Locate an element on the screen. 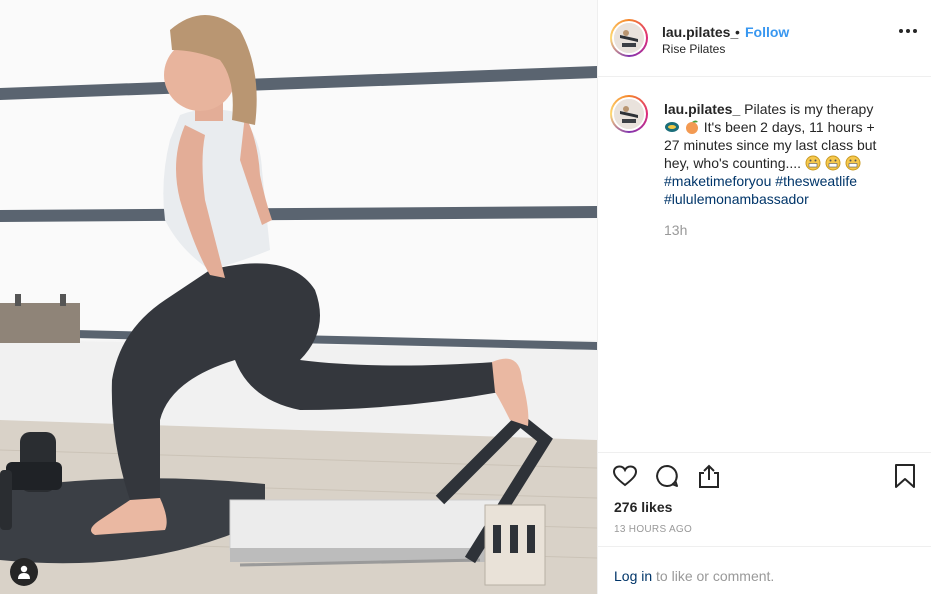  location-link: Rise Pilates is located at coordinates (693, 49).